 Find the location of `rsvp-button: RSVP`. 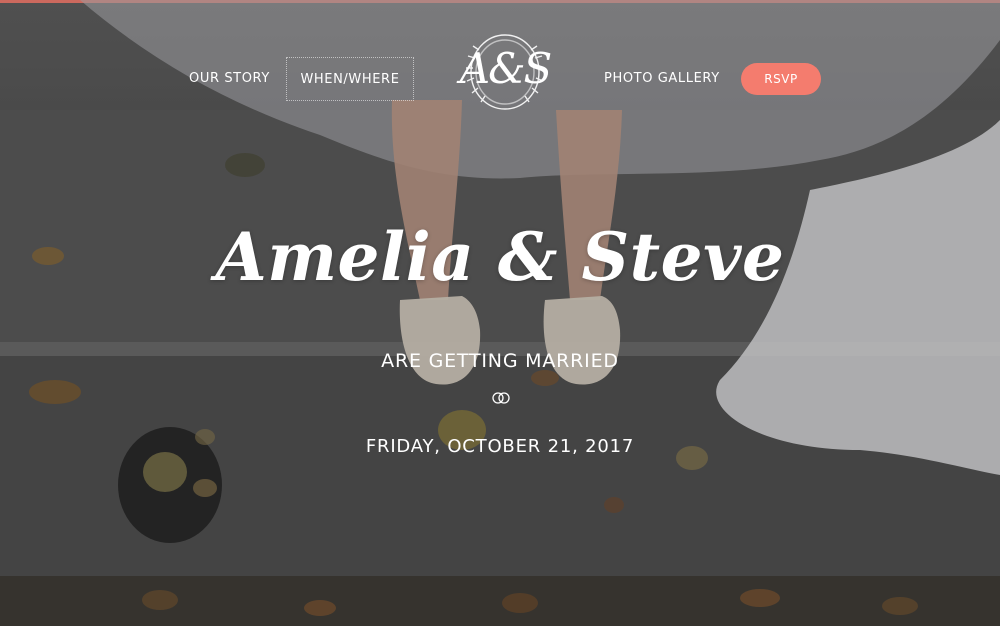

rsvp-button: RSVP is located at coordinates (781, 79).